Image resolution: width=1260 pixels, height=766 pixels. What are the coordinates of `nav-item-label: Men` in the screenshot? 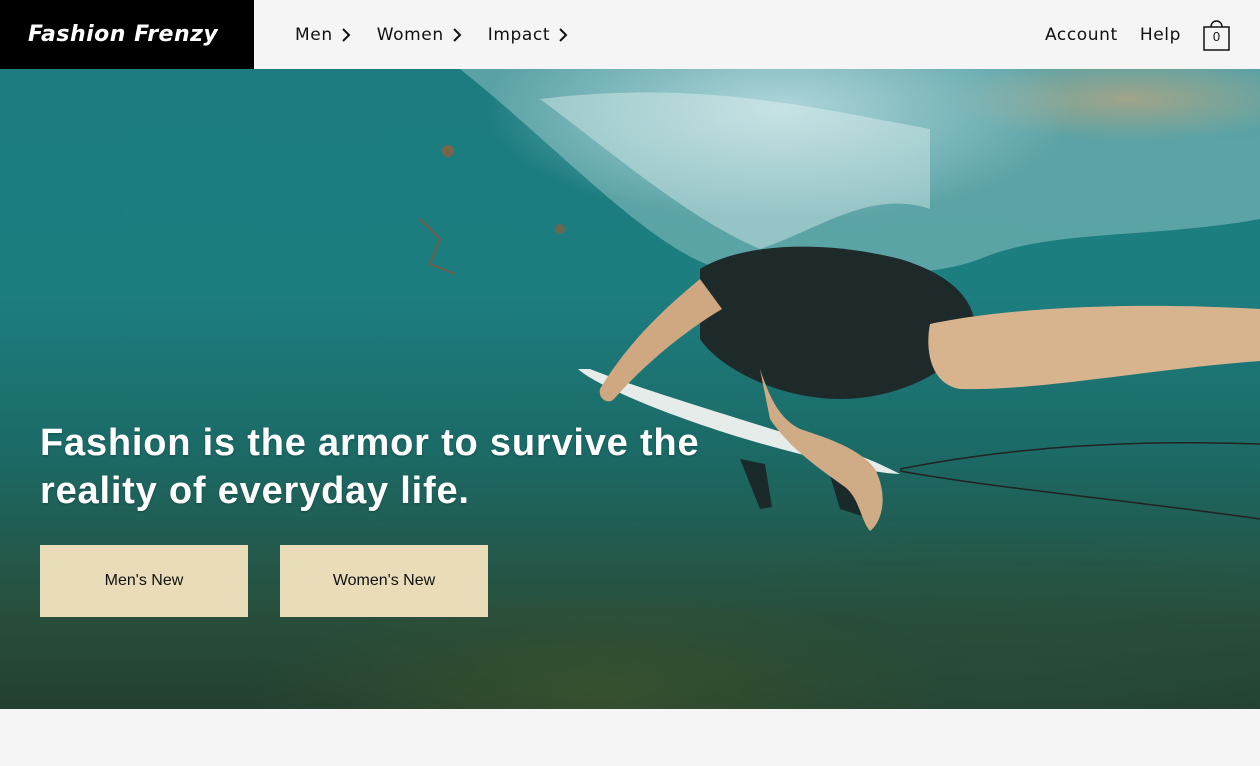 It's located at (314, 34).